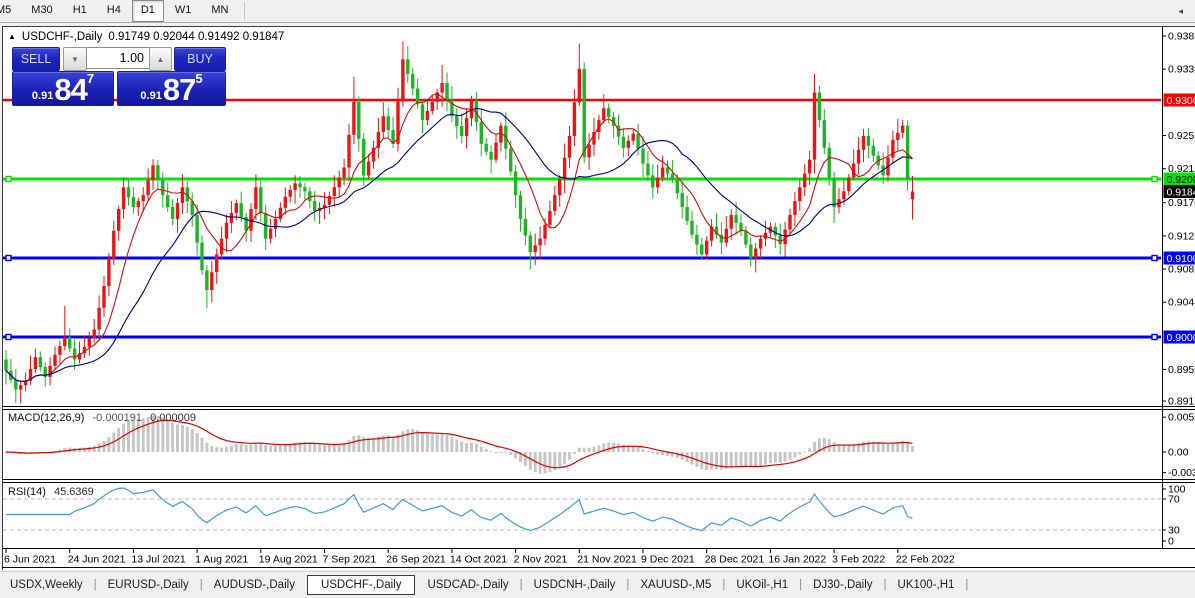 The width and height of the screenshot is (1195, 598). What do you see at coordinates (675, 585) in the screenshot?
I see `tab-xauusd-m5: XAUUSD-,M5` at bounding box center [675, 585].